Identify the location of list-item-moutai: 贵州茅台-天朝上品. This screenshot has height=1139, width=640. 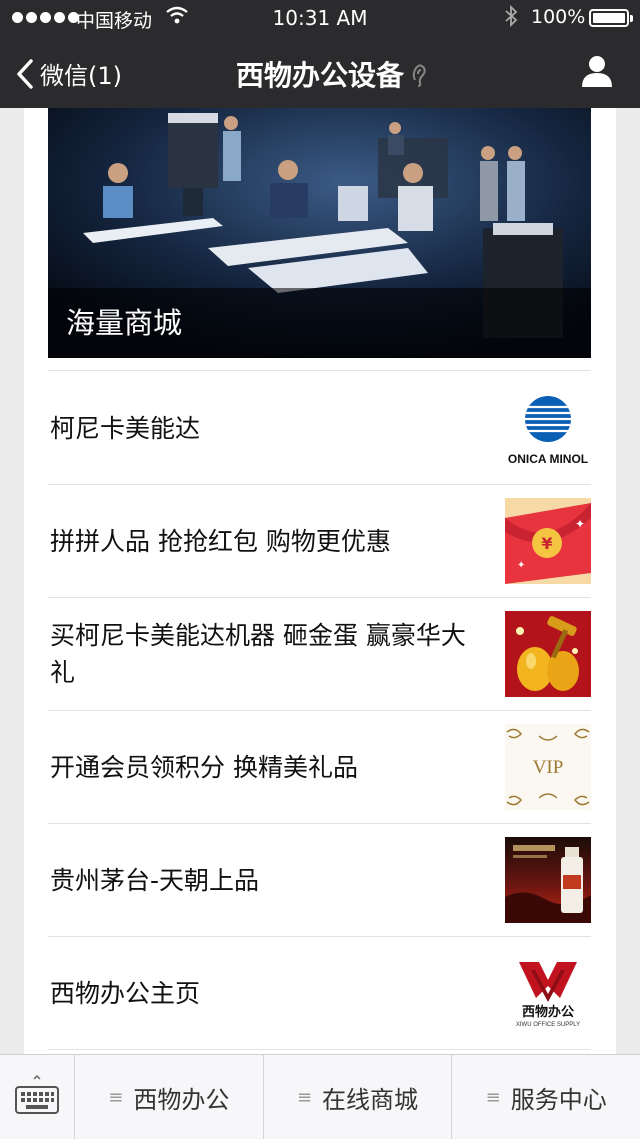
(319, 880).